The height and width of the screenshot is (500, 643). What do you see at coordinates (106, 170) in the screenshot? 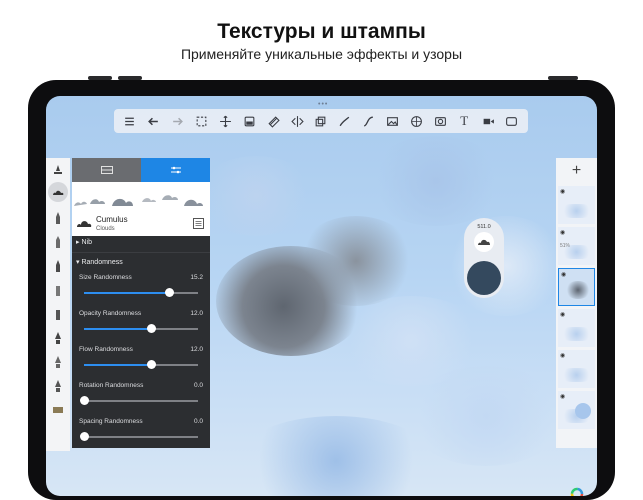
I see `tab-brush-library` at bounding box center [106, 170].